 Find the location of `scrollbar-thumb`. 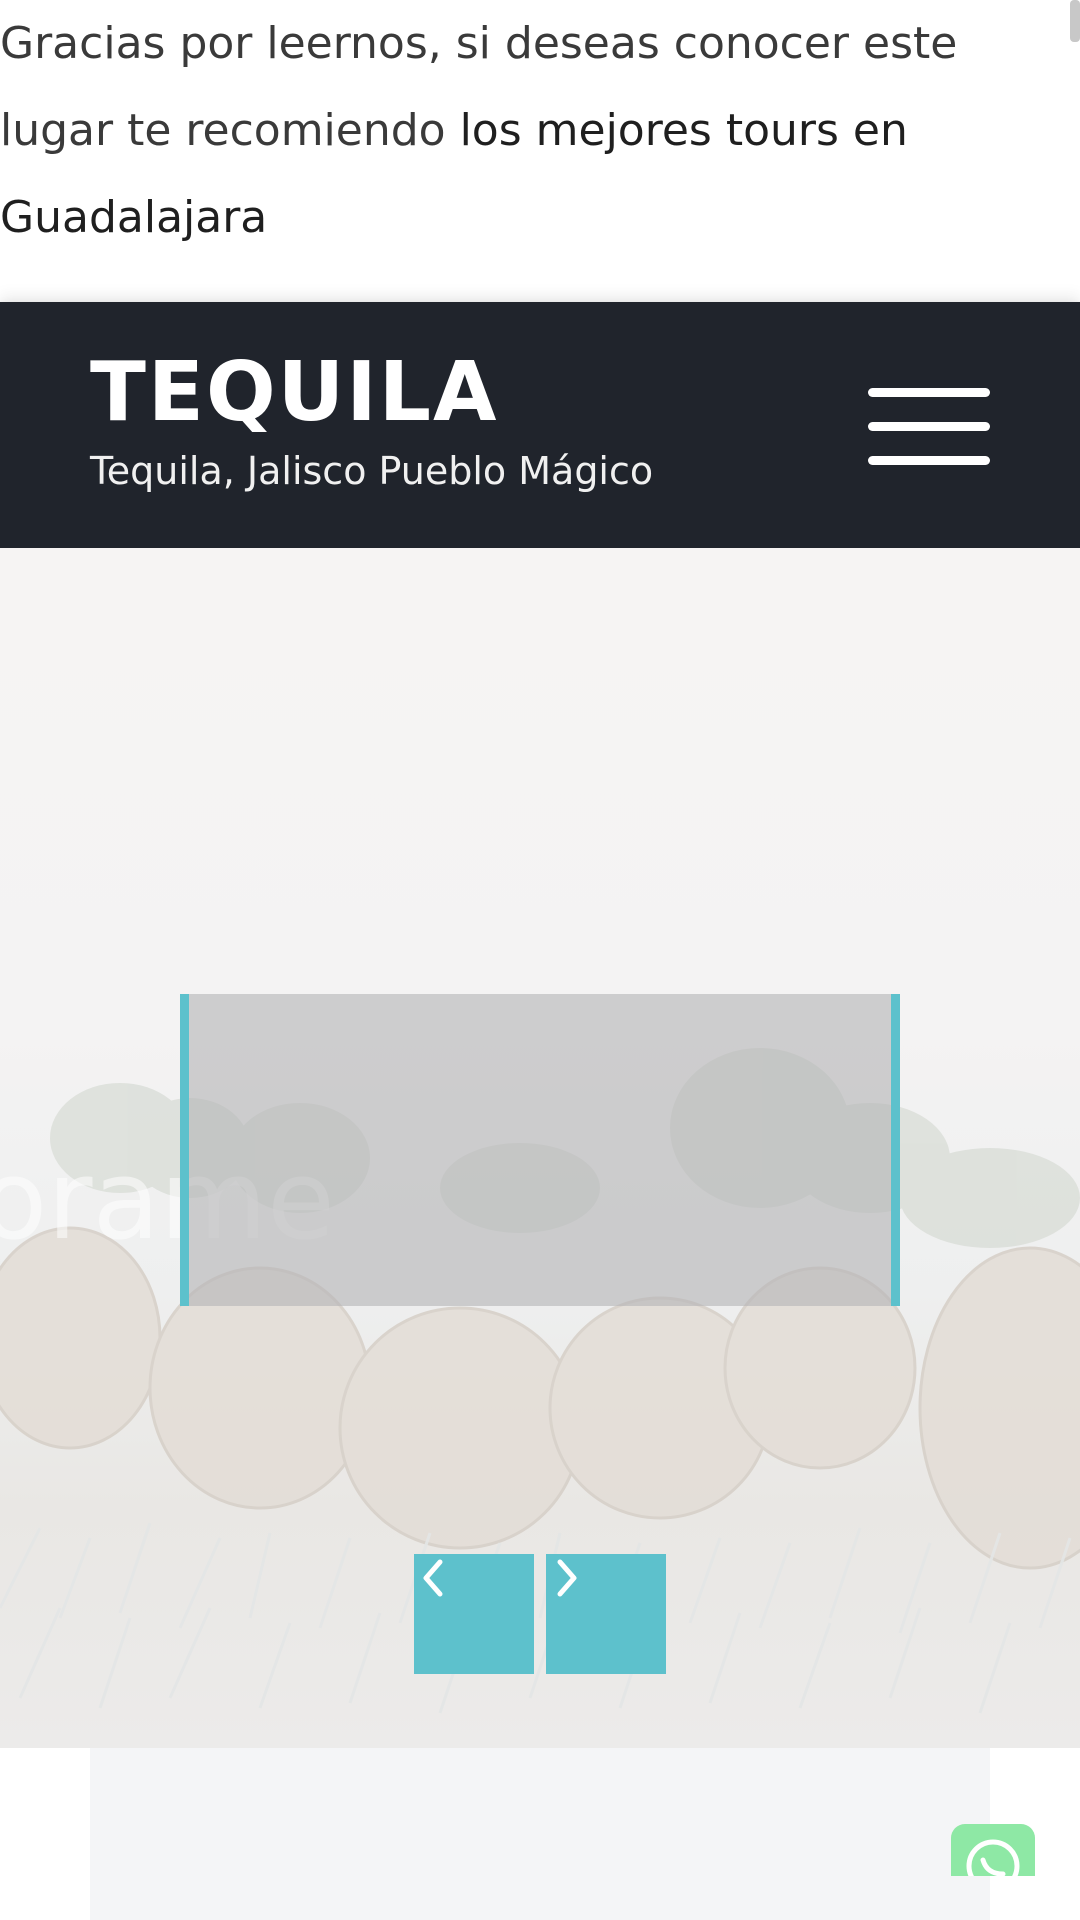

scrollbar-thumb is located at coordinates (1075, 21).